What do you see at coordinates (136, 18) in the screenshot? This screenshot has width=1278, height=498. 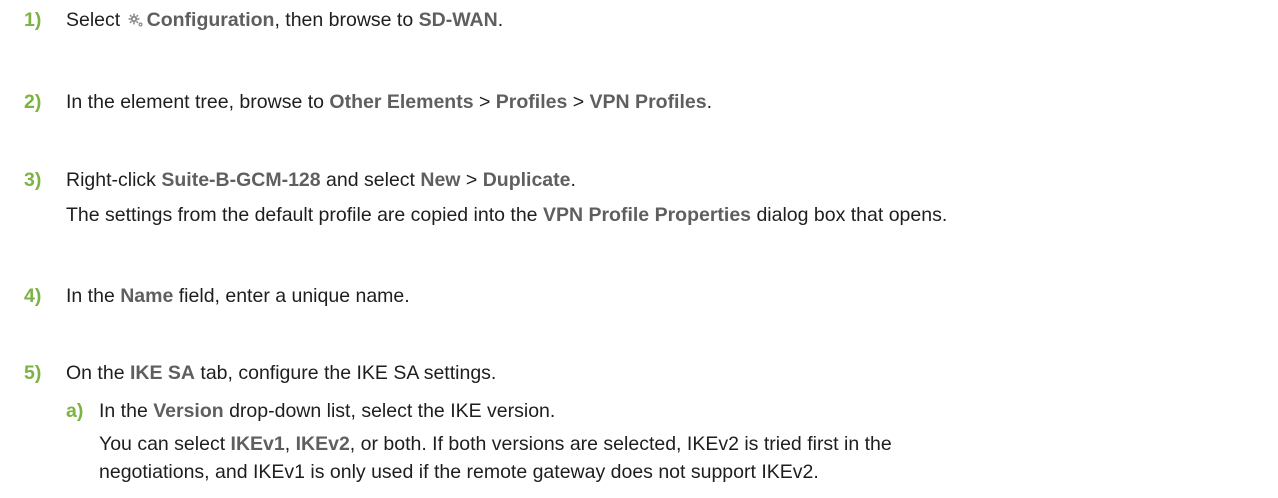 I see `gear-icon` at bounding box center [136, 18].